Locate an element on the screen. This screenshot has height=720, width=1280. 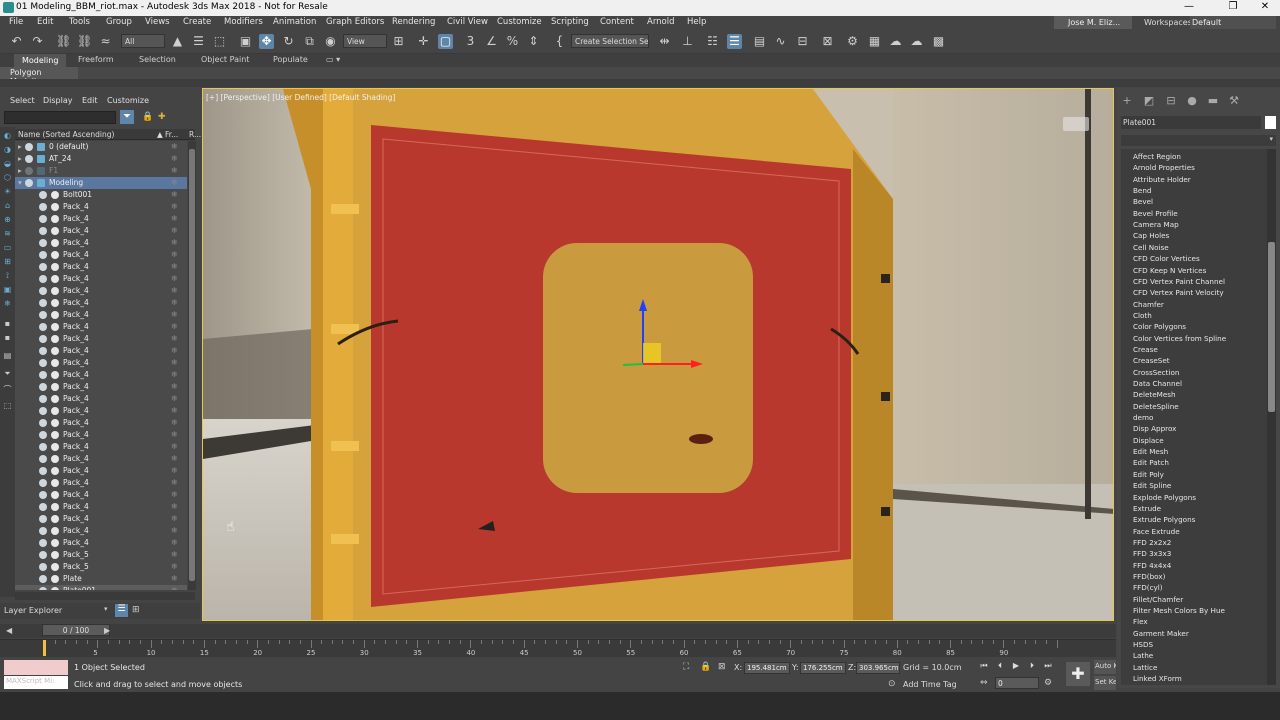
rendered-frame-window-icon: ▦ is located at coordinates (874, 41).